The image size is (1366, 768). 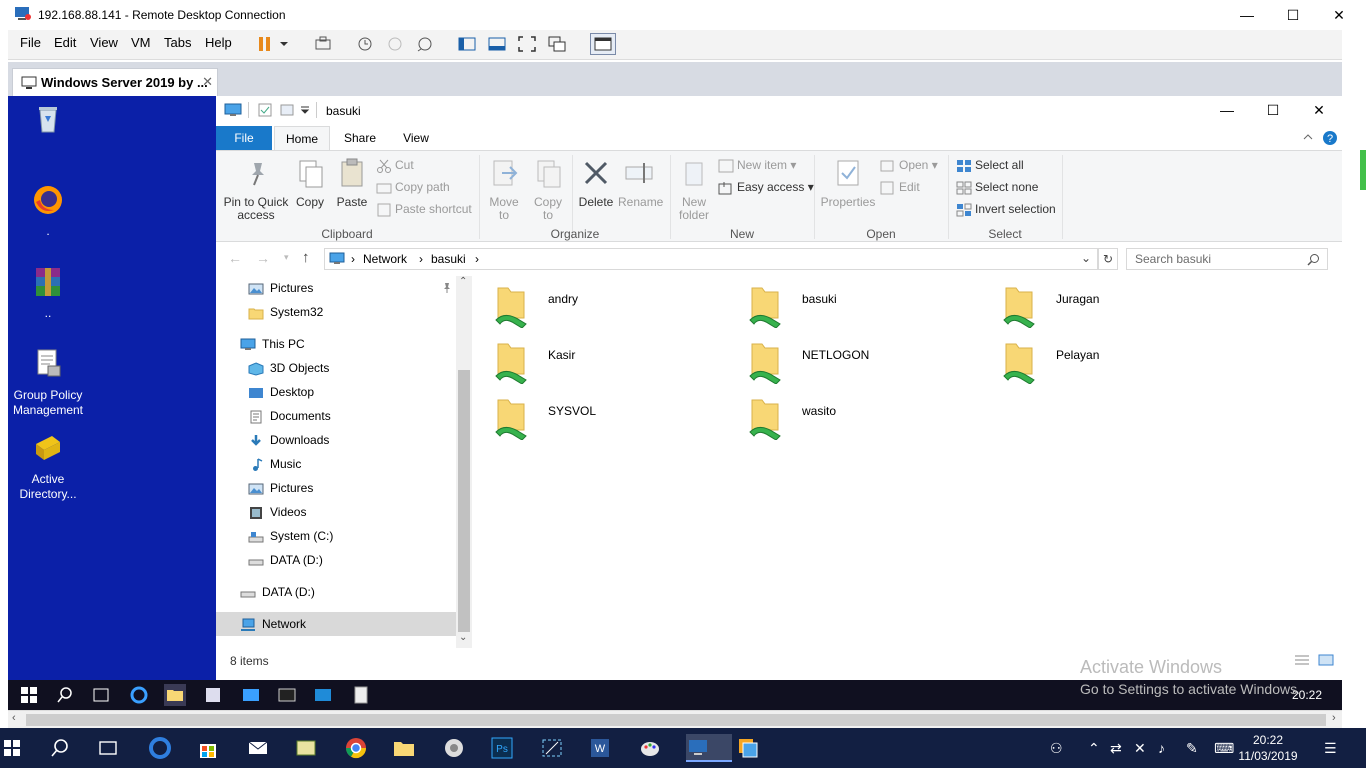 What do you see at coordinates (1094, 748) in the screenshot?
I see `show-hidden-icons-icon: ⌃` at bounding box center [1094, 748].